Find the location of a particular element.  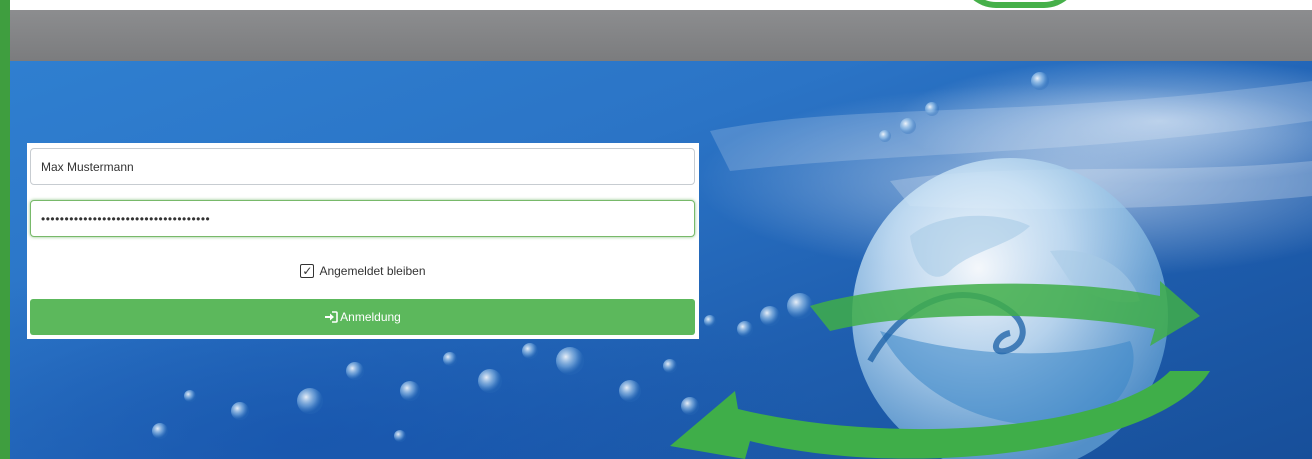

remember-me: ✓ Angemeldet bleiben is located at coordinates (363, 271).